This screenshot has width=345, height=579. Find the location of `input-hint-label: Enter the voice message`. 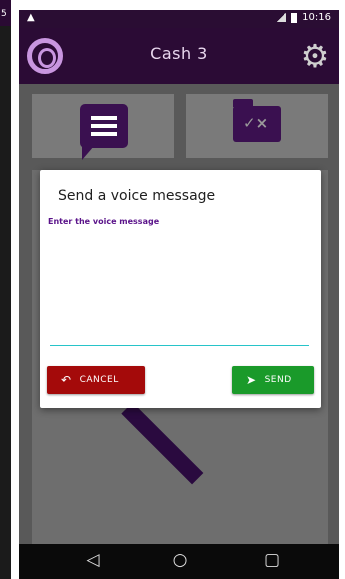

input-hint-label: Enter the voice message is located at coordinates (104, 221).